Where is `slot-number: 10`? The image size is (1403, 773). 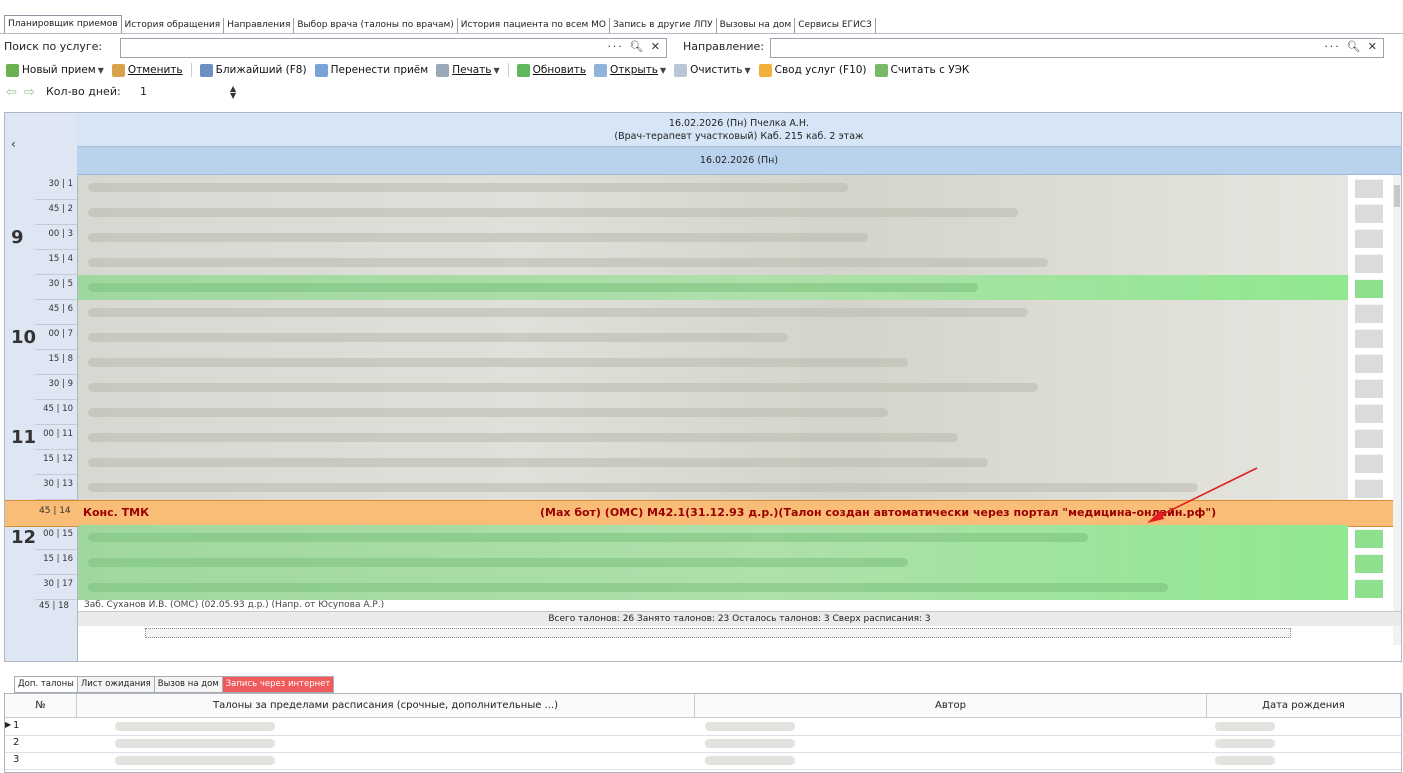 slot-number: 10 is located at coordinates (67, 409).